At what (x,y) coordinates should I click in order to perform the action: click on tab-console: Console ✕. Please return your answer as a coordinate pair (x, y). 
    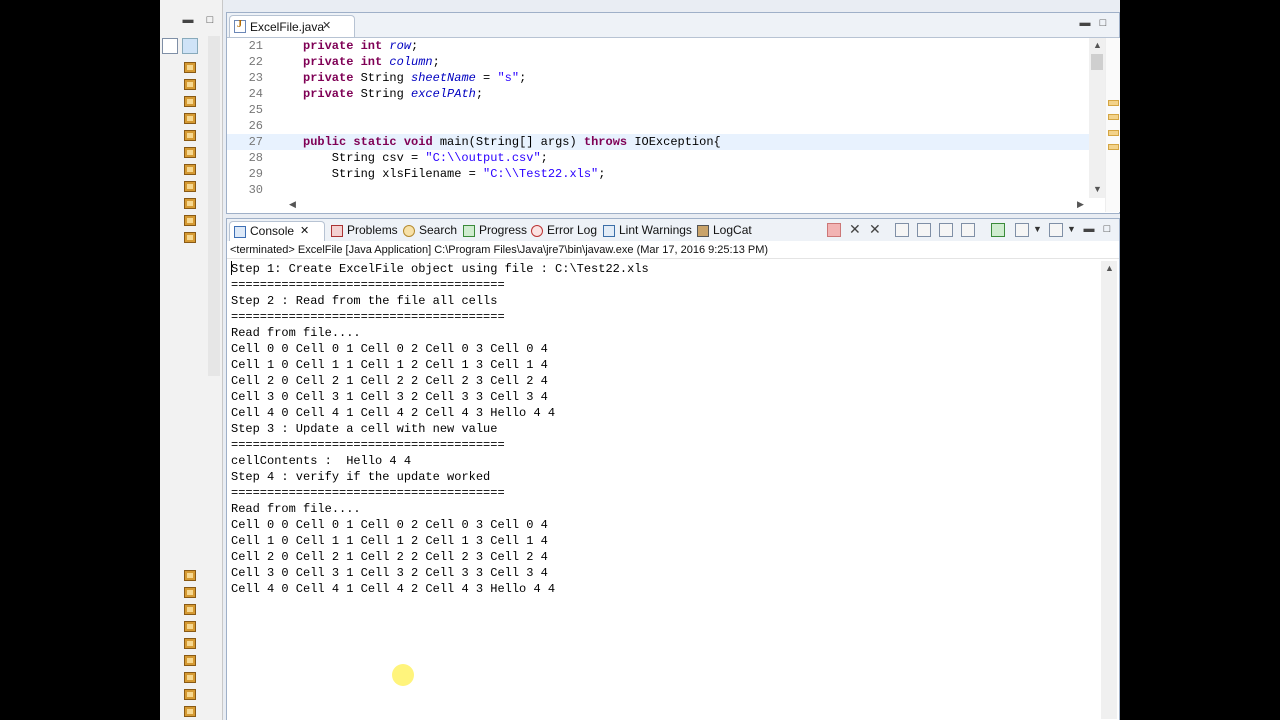
    Looking at the image, I should click on (277, 231).